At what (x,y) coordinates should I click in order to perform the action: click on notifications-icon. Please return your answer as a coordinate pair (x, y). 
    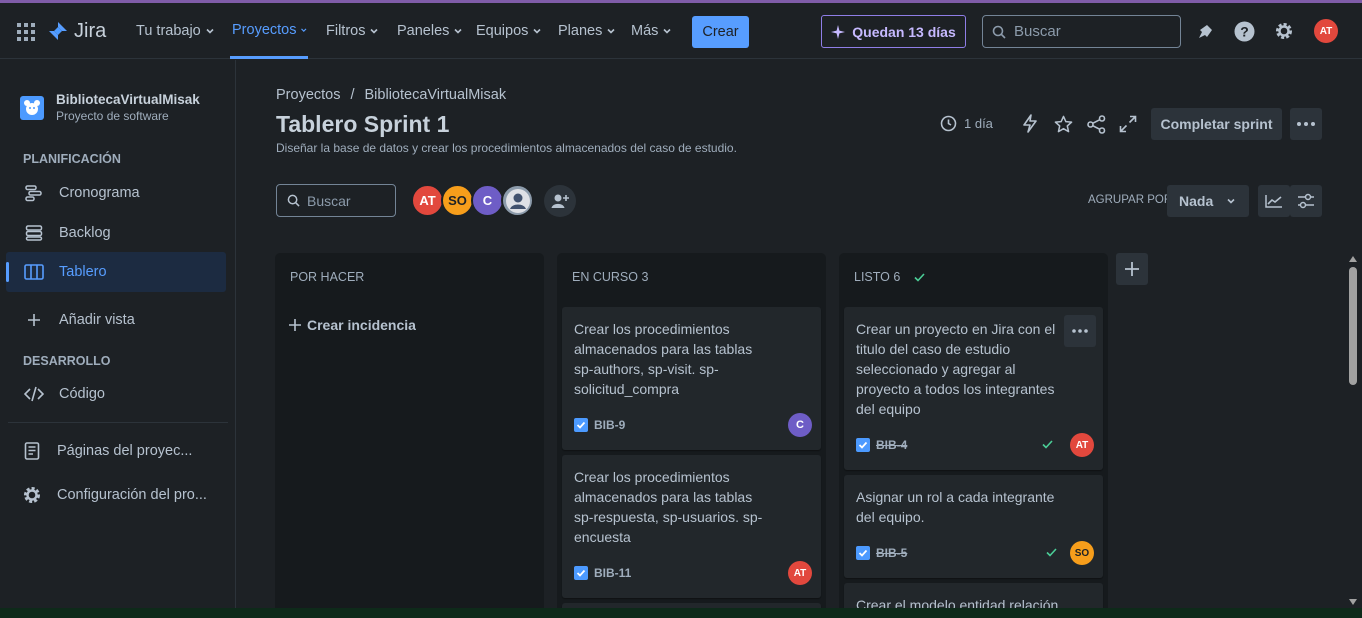
    Looking at the image, I should click on (1205, 32).